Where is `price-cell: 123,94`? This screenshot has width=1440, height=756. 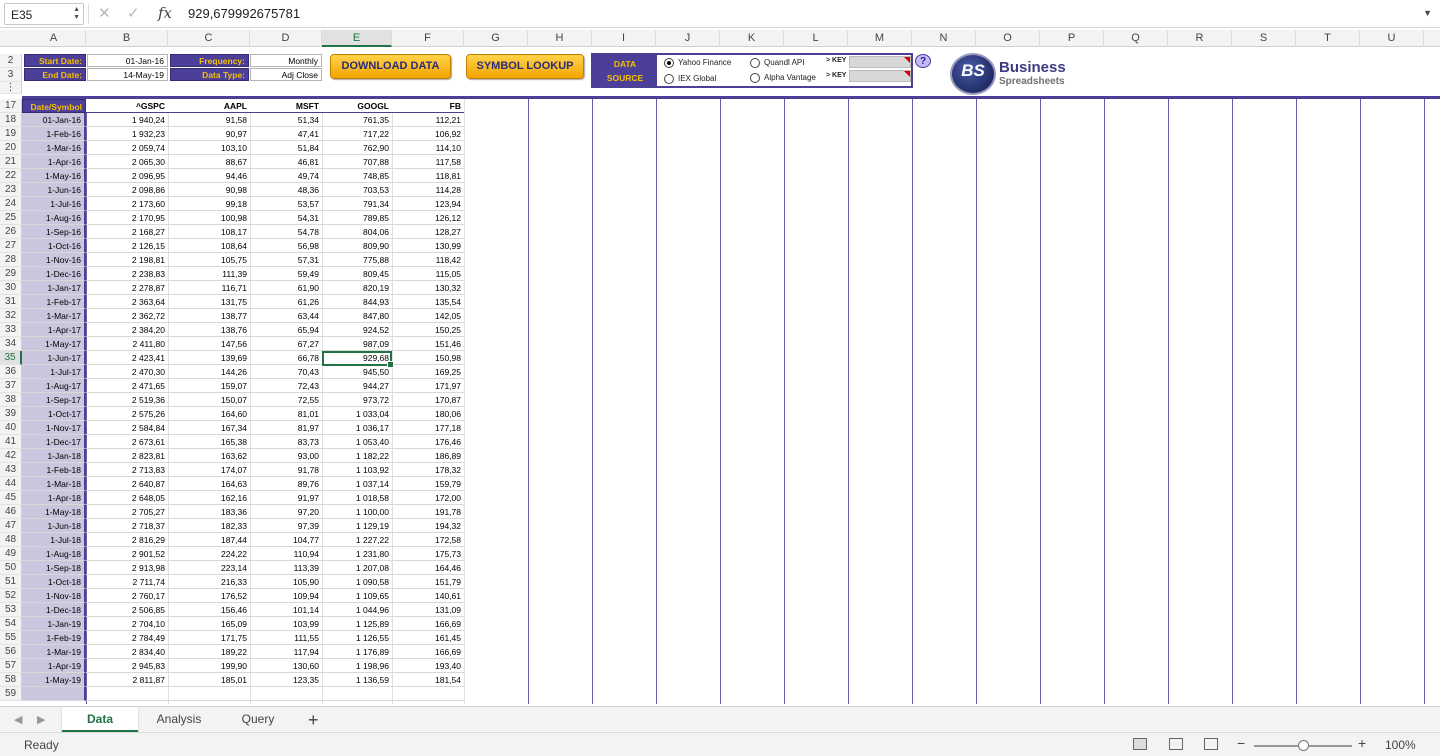
price-cell: 123,94 is located at coordinates (428, 204).